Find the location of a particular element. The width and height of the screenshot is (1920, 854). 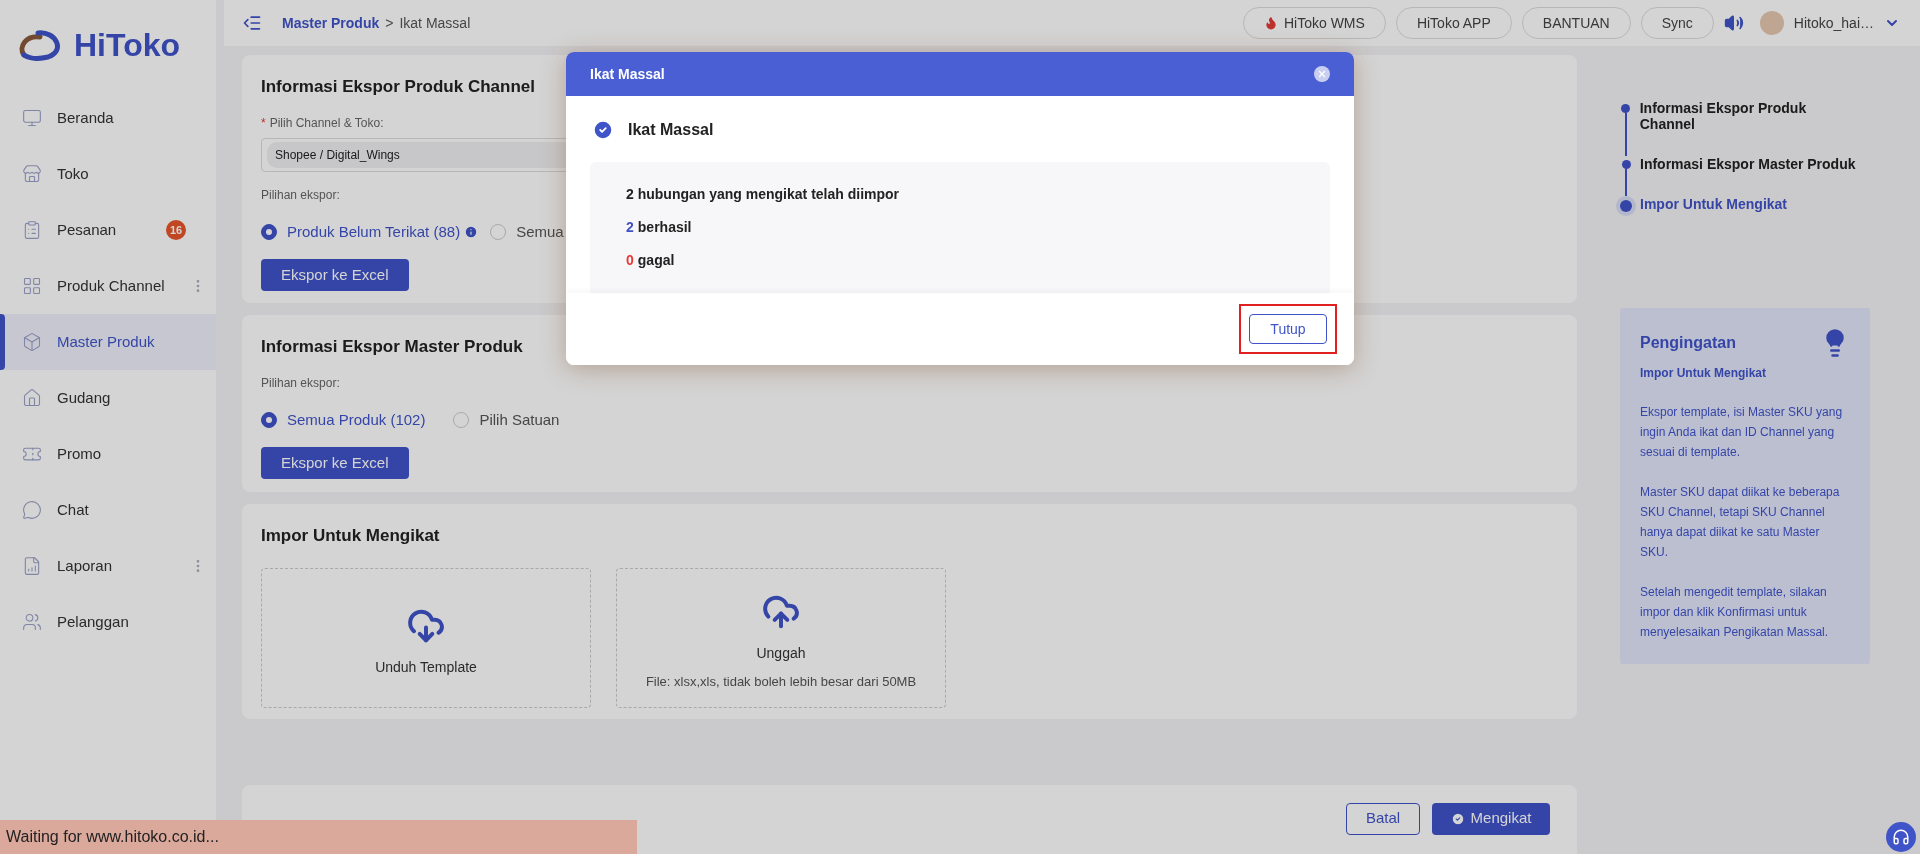

bind-button: Mengikat is located at coordinates (1491, 818).